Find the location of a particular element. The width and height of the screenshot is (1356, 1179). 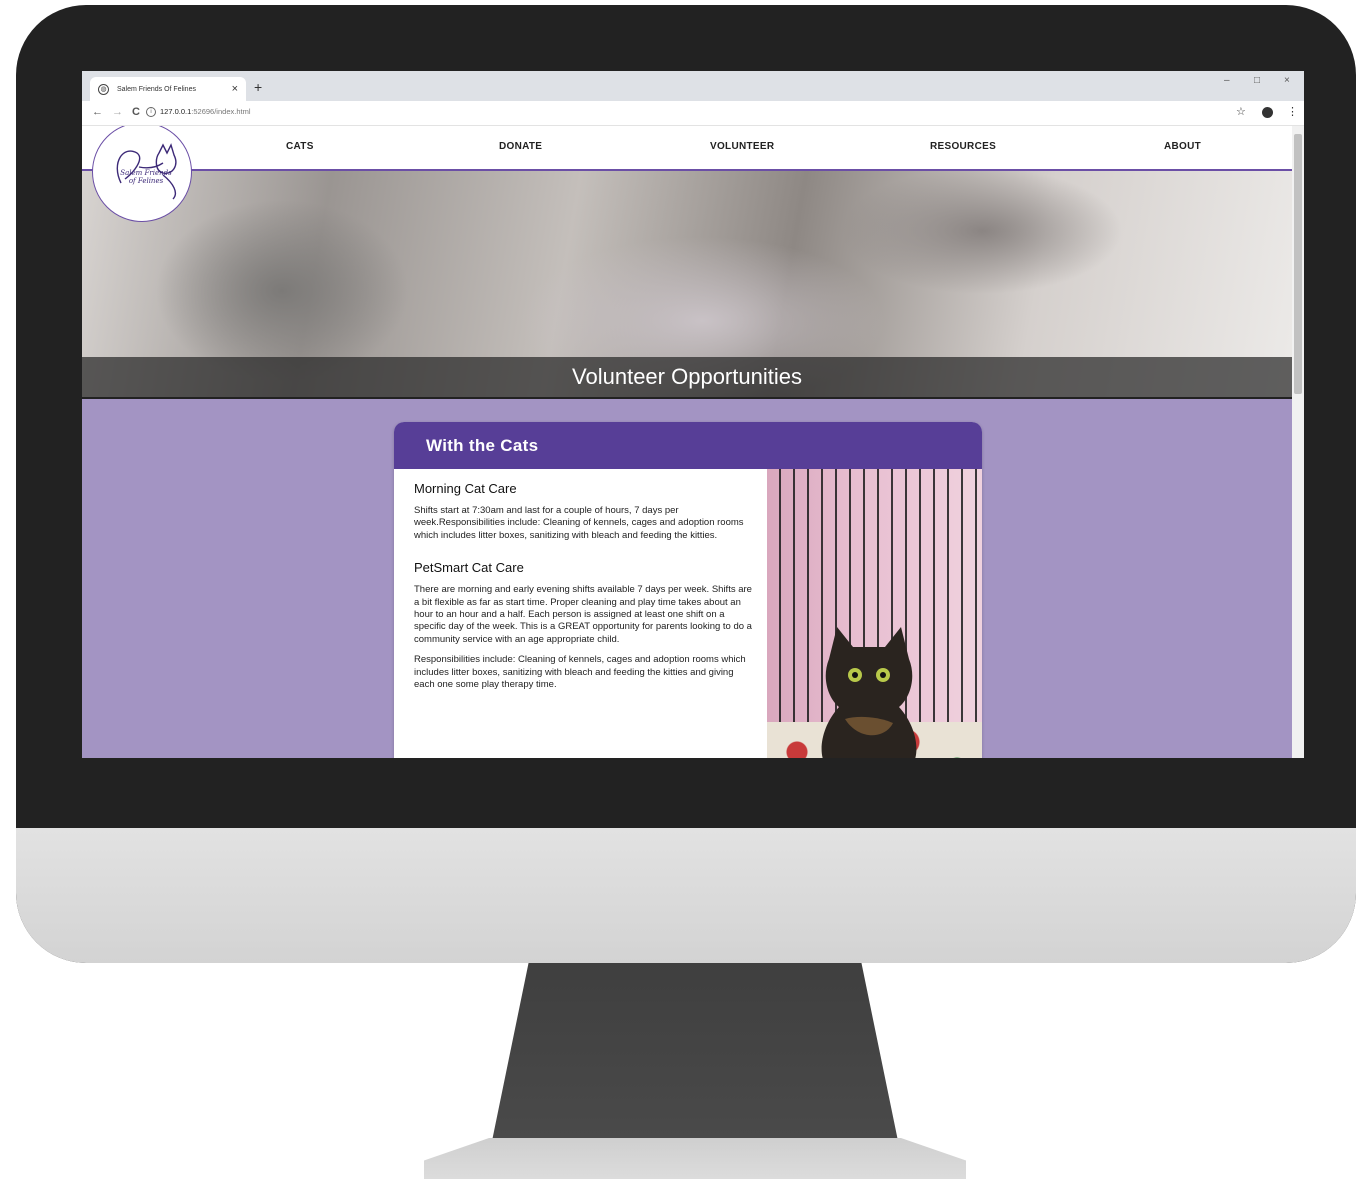

logo-text-line1: Salem Friends is located at coordinates (146, 173).